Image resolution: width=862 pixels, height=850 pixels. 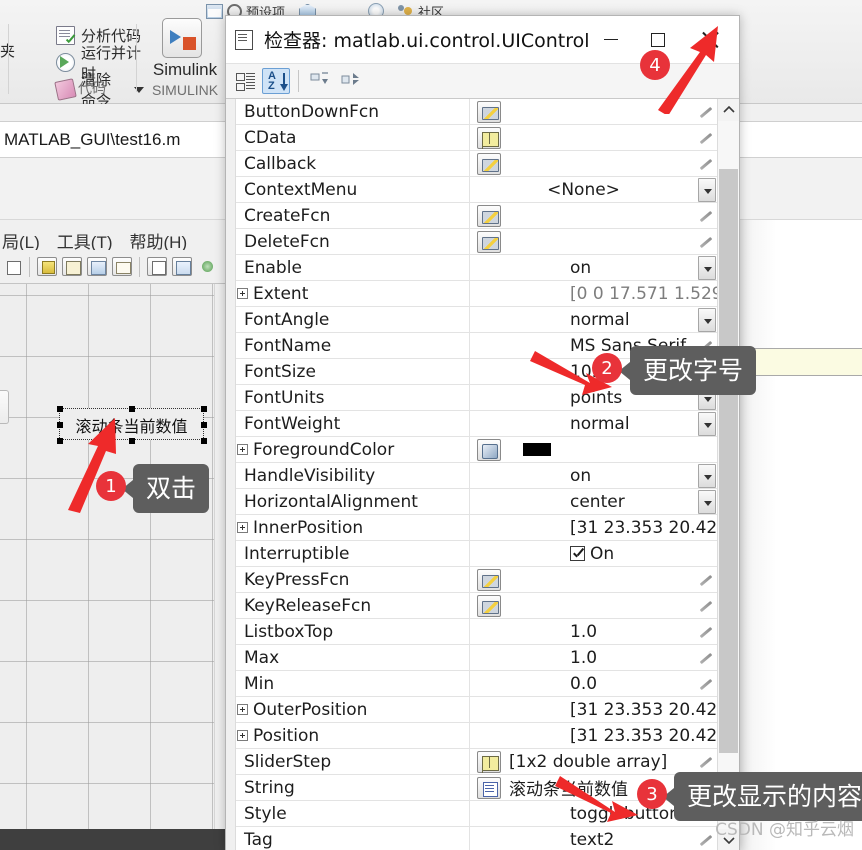 What do you see at coordinates (489, 761) in the screenshot?
I see `array-editor-icon` at bounding box center [489, 761].